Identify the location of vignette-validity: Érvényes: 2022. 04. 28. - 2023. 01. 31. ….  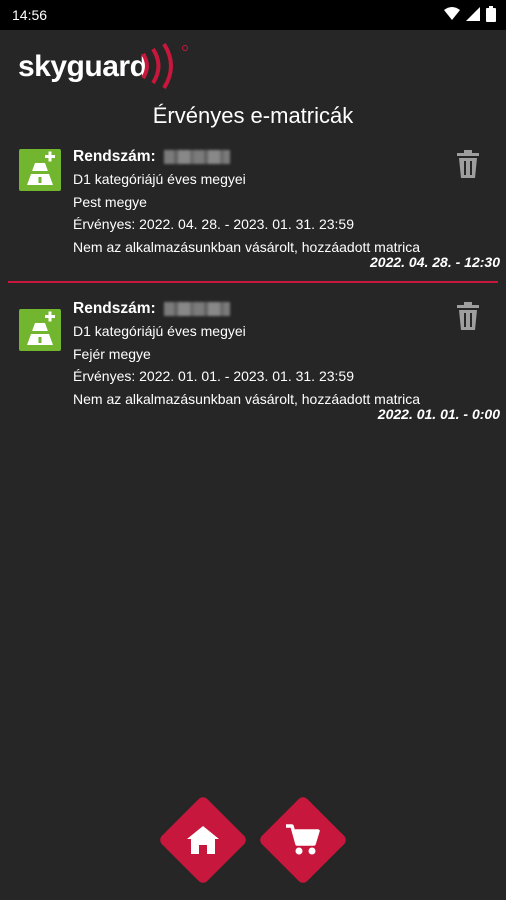
(213, 224).